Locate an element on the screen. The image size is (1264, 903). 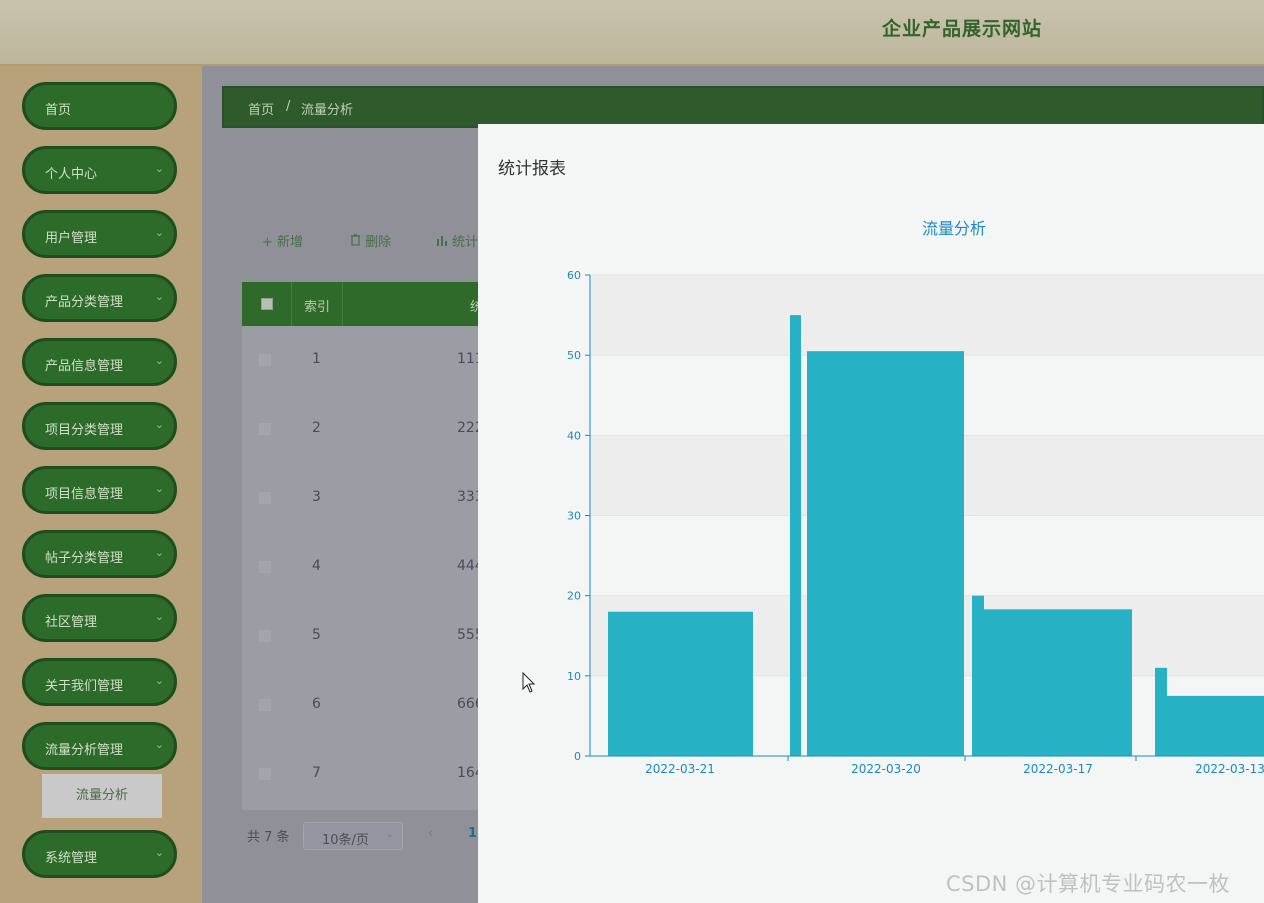
sidebar-item-label: 首页 is located at coordinates (58, 110).